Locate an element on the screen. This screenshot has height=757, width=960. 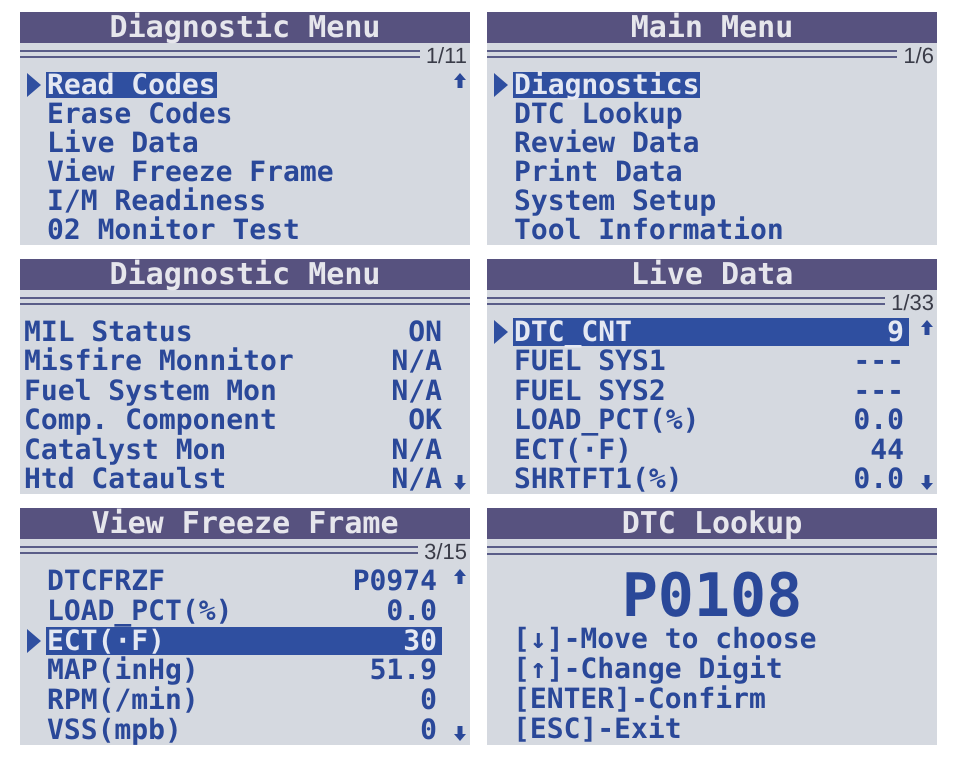
status-label: Htd Cataulst is located at coordinates (125, 479).